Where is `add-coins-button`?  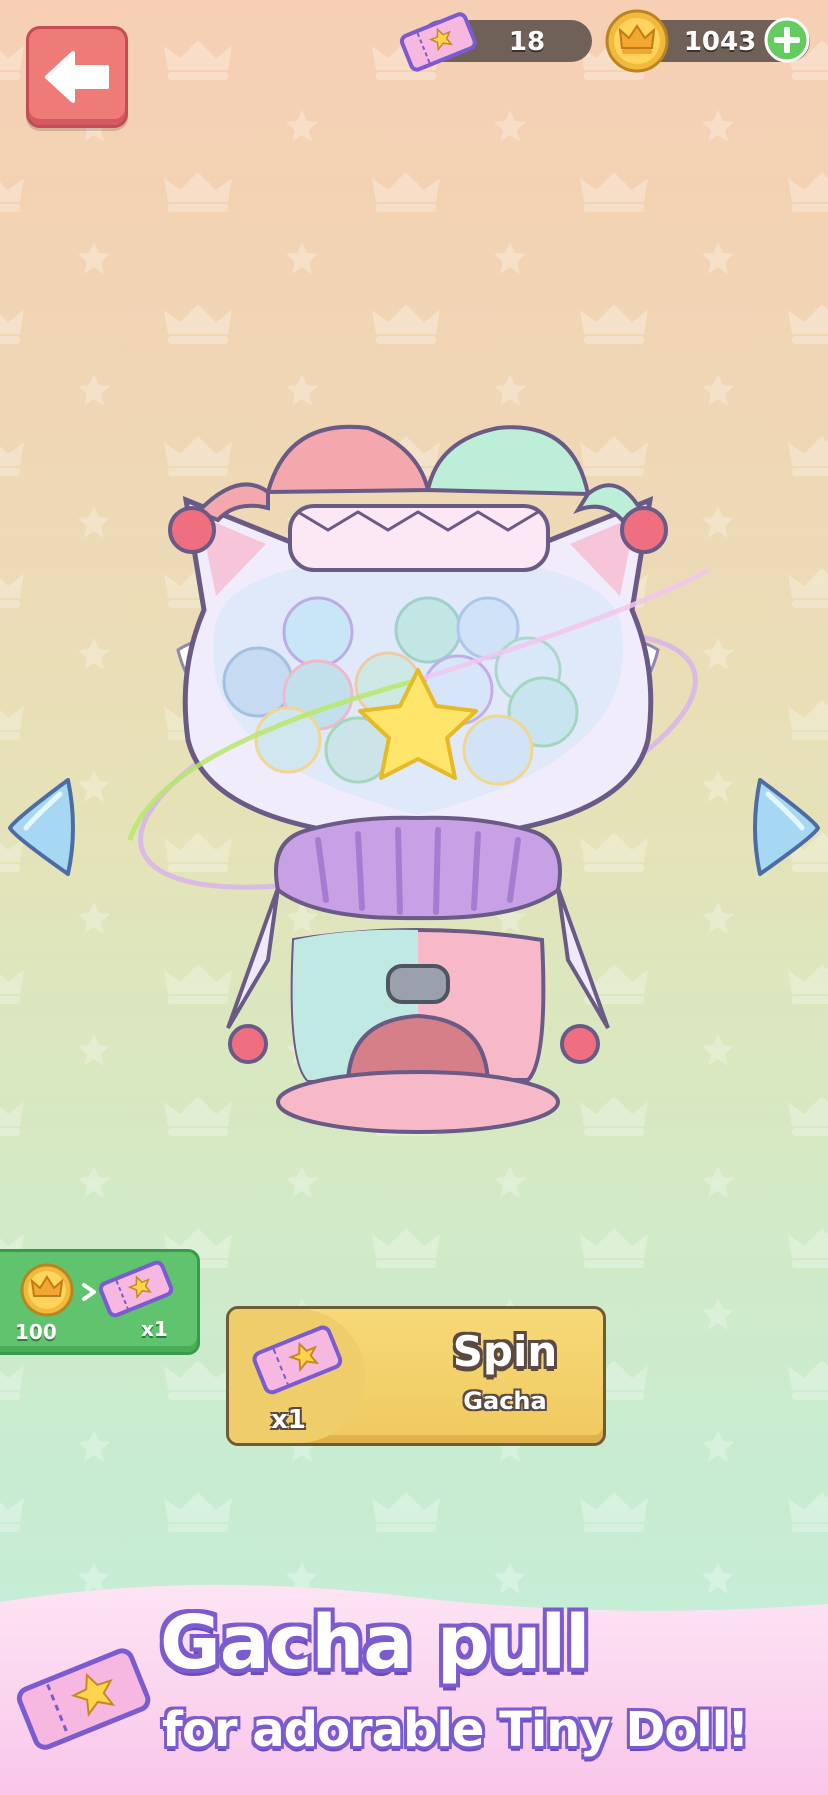 add-coins-button is located at coordinates (787, 40).